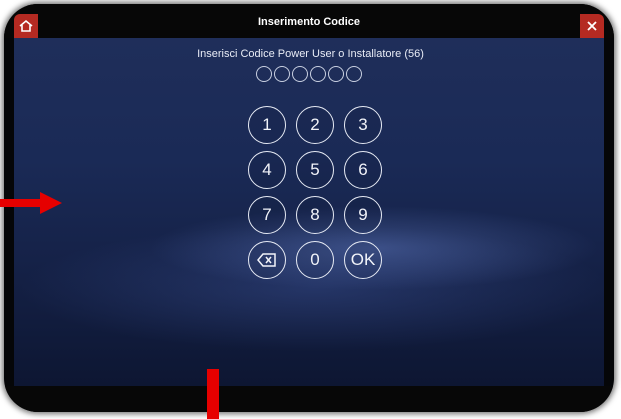 The height and width of the screenshot is (419, 621). Describe the element at coordinates (363, 260) in the screenshot. I see `ok-button: OK` at that location.